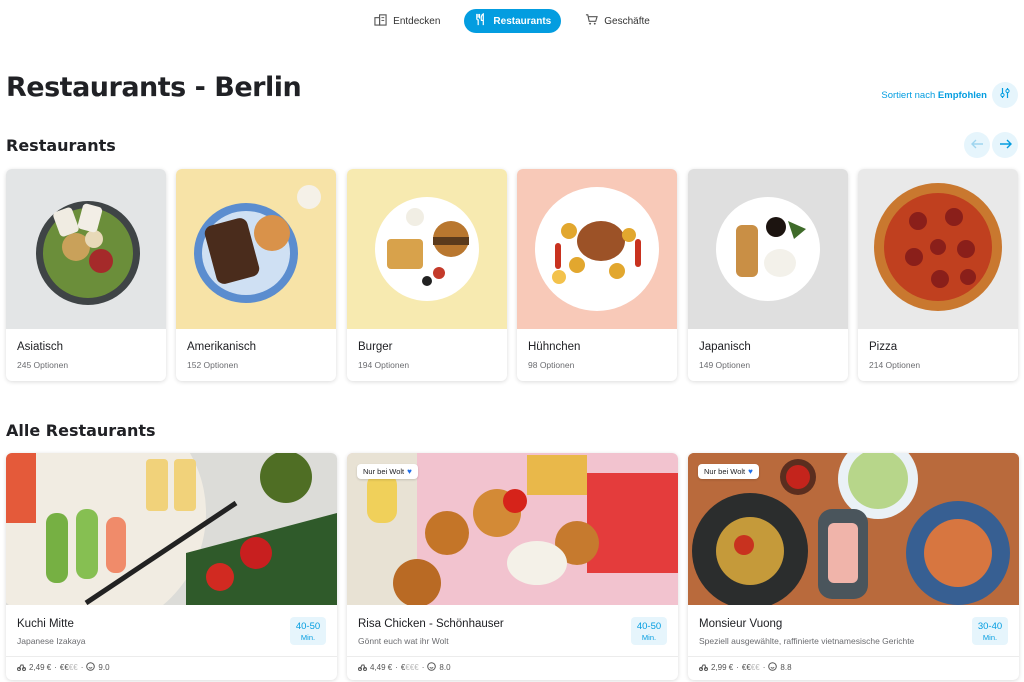  What do you see at coordinates (61, 145) in the screenshot?
I see `categories-section-title: Restaurants` at bounding box center [61, 145].